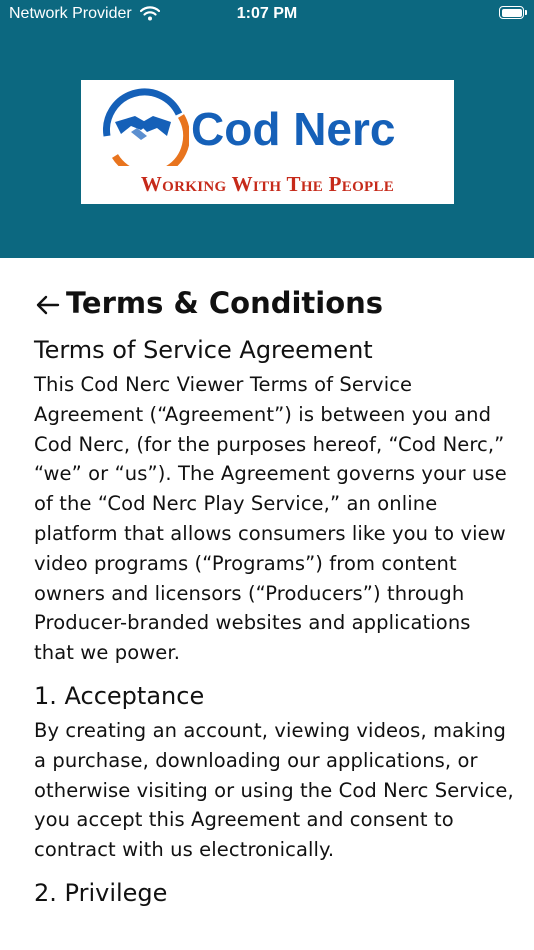  What do you see at coordinates (101, 892) in the screenshot?
I see `section-heading-privilege: 2. Privilege` at bounding box center [101, 892].